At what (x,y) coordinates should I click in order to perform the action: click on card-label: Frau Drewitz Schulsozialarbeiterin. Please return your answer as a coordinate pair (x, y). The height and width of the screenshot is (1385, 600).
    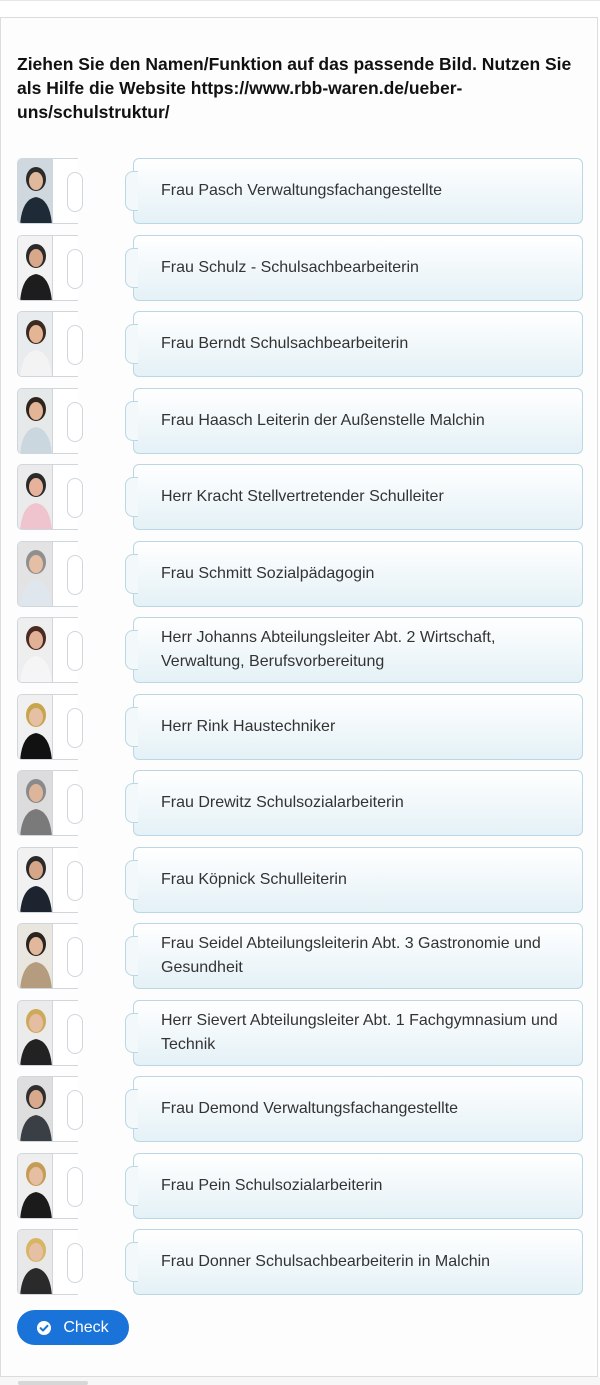
    Looking at the image, I should click on (282, 802).